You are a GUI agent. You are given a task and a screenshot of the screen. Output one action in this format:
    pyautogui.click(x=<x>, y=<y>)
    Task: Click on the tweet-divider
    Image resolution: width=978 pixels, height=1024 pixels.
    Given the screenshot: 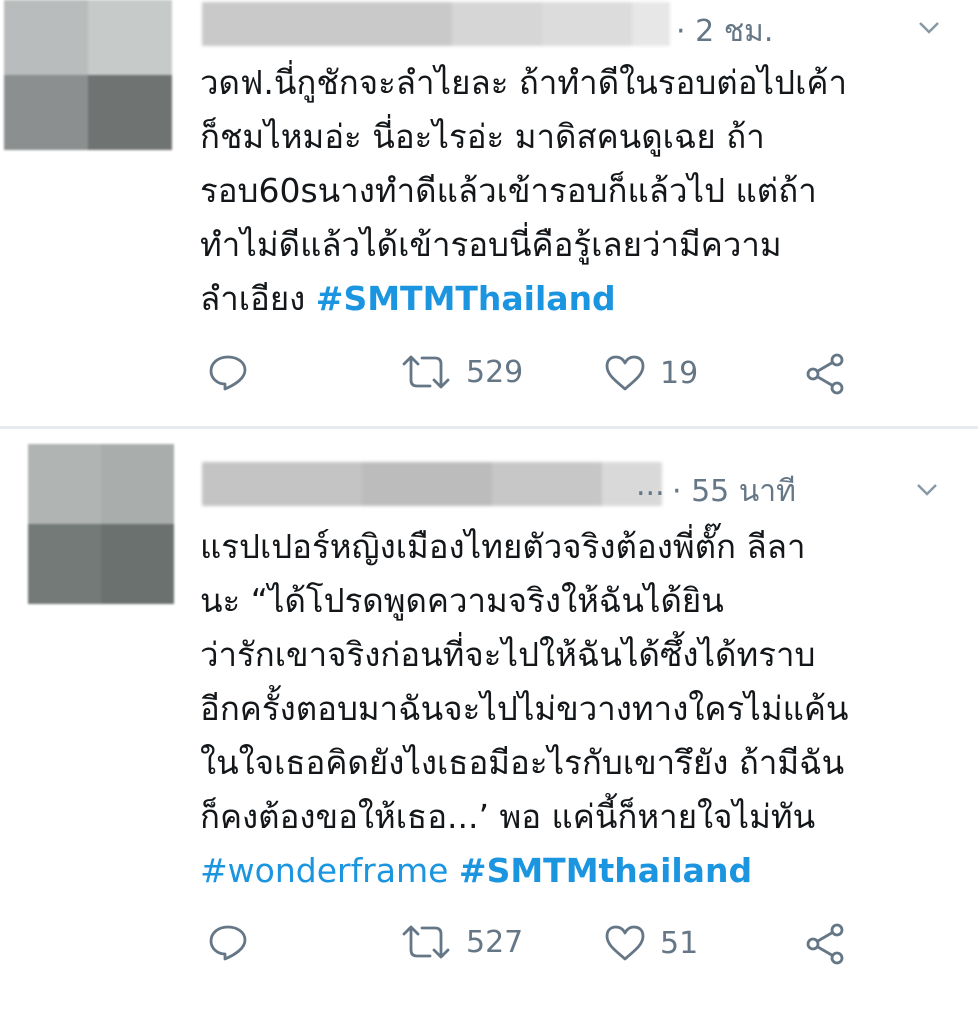 What is the action you would take?
    pyautogui.click(x=489, y=427)
    